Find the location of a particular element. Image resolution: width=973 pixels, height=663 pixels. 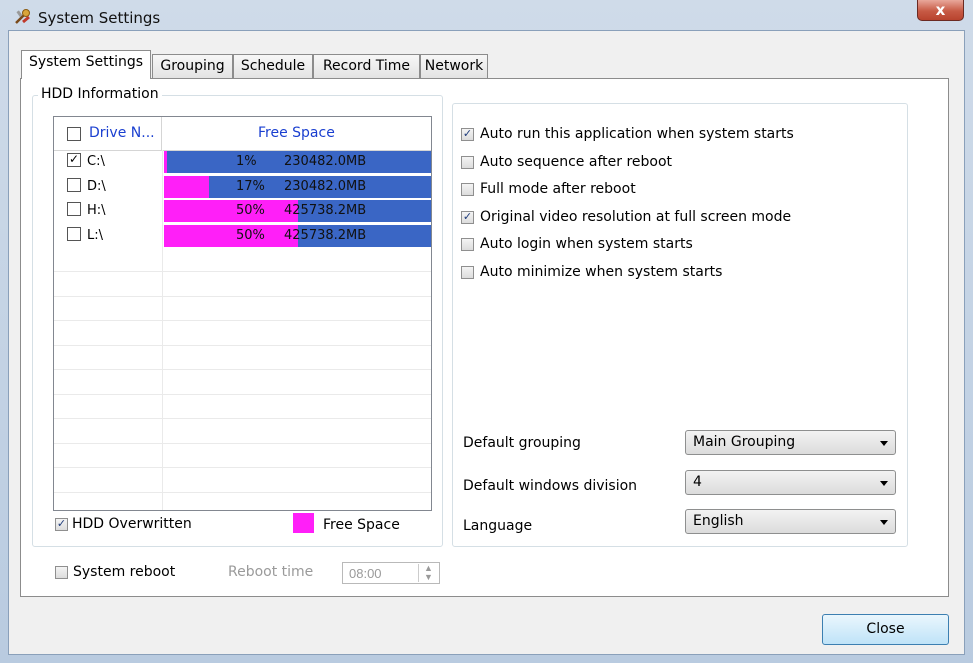

default-windows-division-select: 4 is located at coordinates (790, 482).